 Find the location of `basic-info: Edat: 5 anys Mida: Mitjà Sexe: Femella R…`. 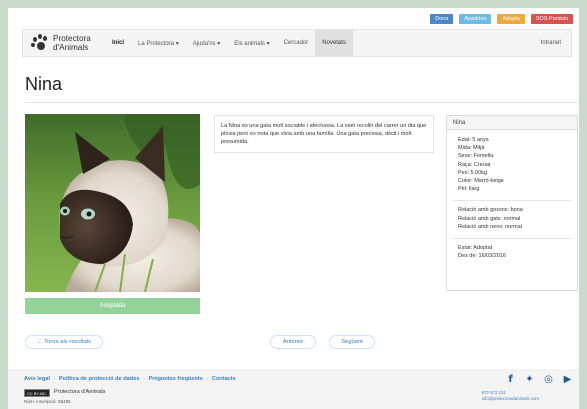

basic-info: Edat: 5 anys Mida: Mitjà Sexe: Femella R… is located at coordinates (512, 167).